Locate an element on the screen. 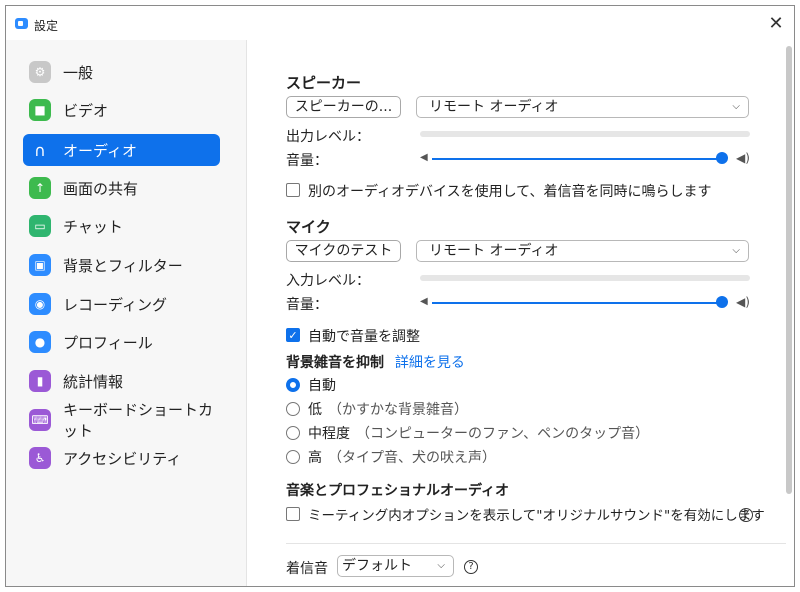 The image size is (800, 592). sidebar-item-share-screen: ↑ 画面の共有 is located at coordinates (121, 188).